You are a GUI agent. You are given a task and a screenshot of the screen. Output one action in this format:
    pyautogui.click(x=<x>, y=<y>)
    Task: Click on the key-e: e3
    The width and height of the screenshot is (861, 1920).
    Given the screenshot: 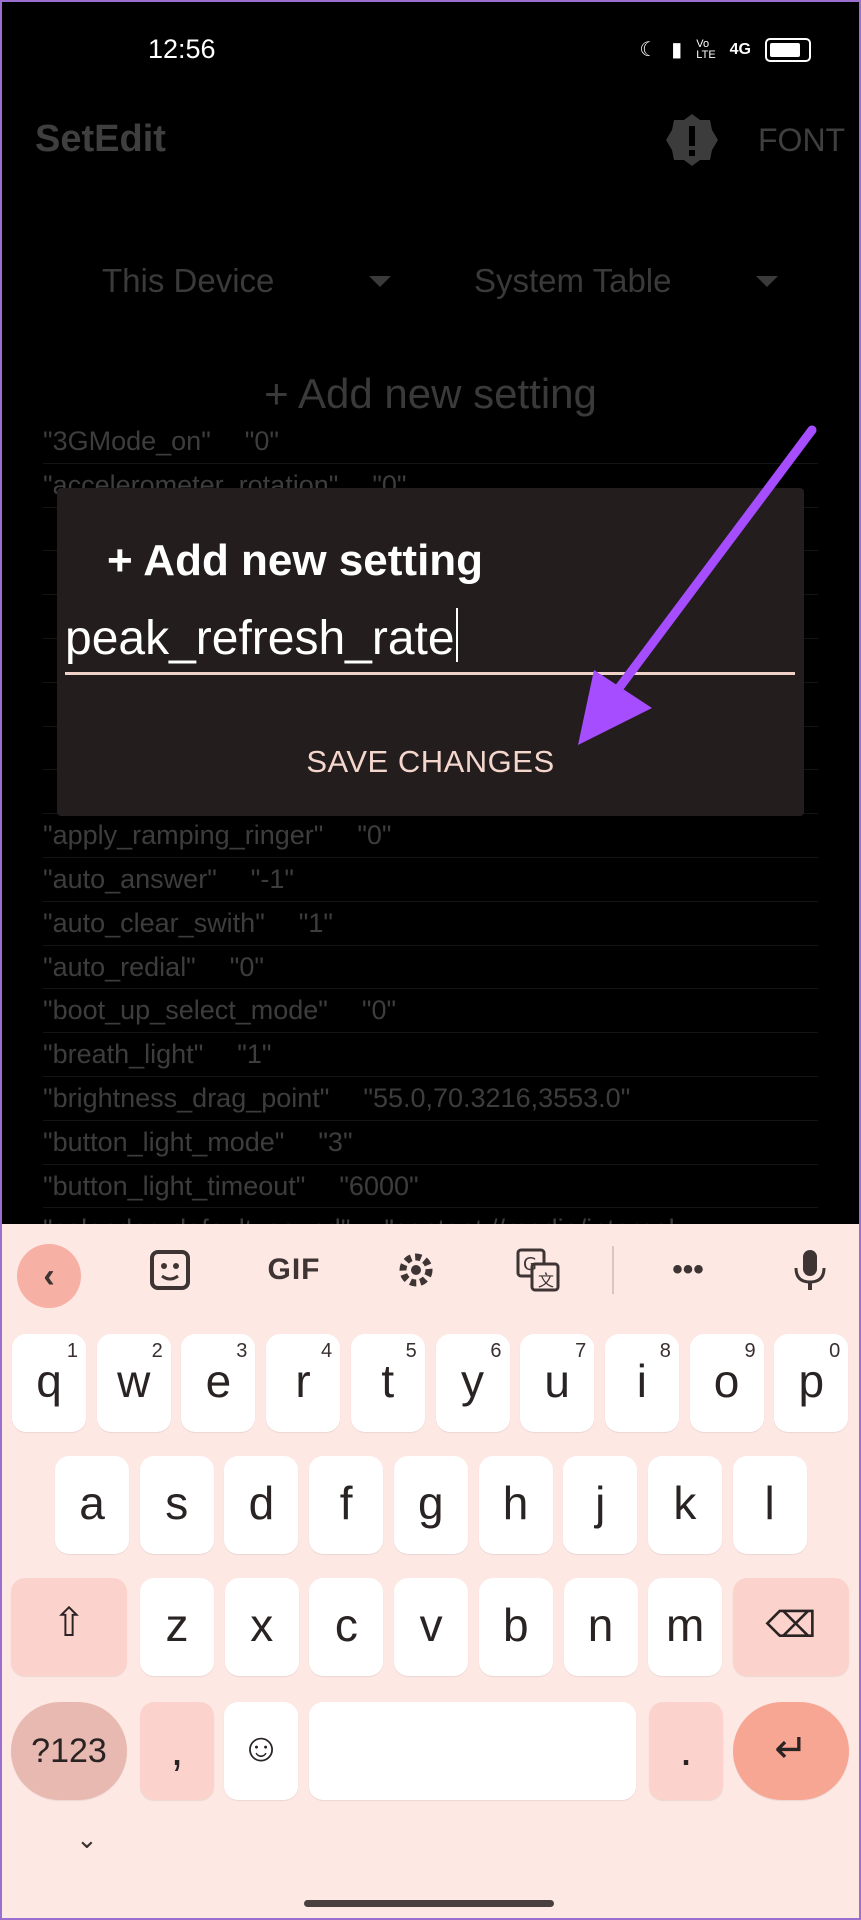 What is the action you would take?
    pyautogui.click(x=218, y=1383)
    